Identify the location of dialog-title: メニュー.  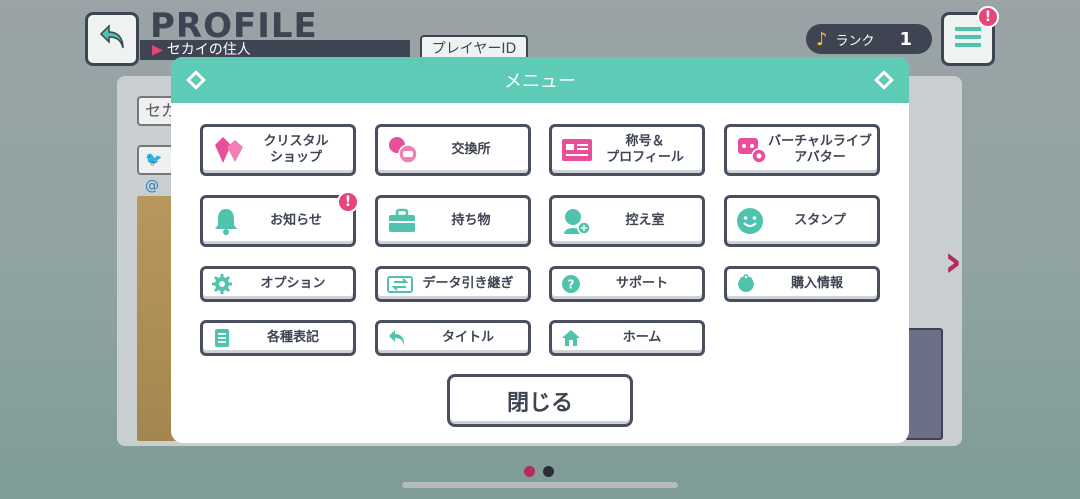
(540, 81).